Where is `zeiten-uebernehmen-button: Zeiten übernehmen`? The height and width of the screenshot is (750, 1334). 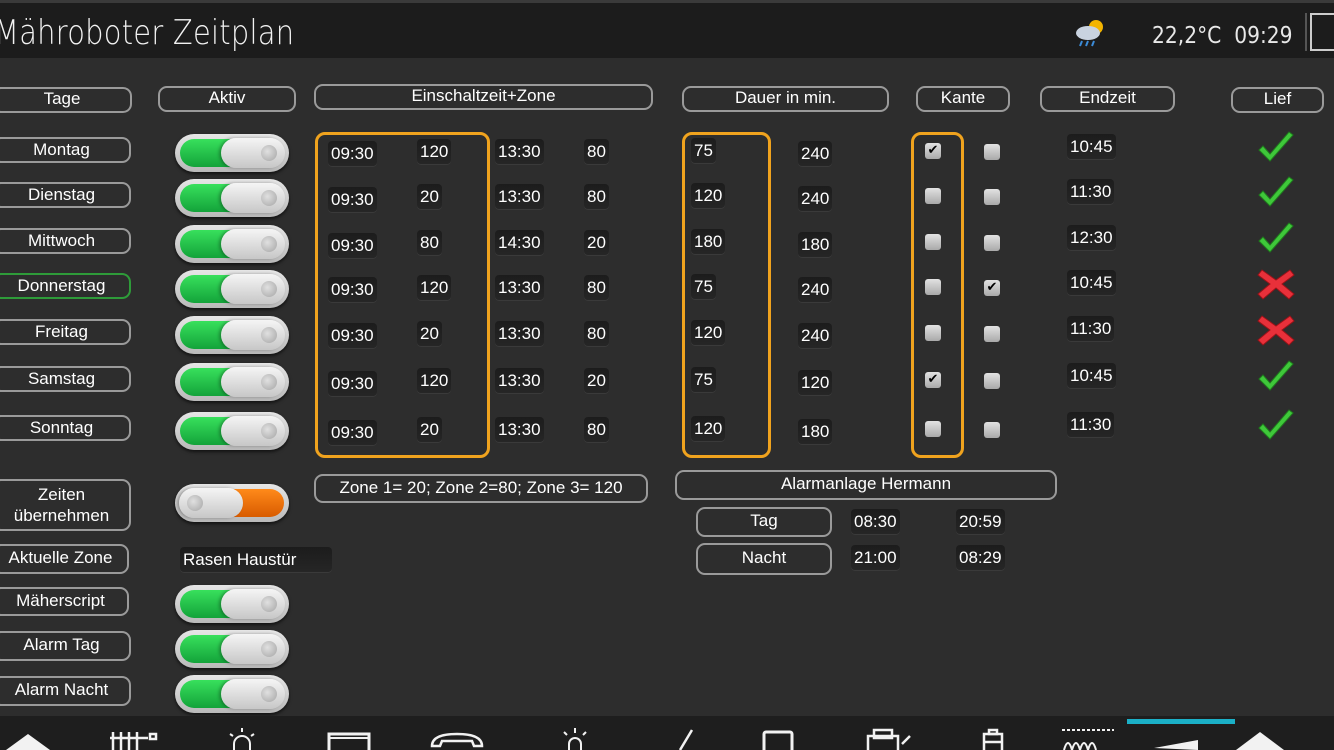
zeiten-uebernehmen-button: Zeiten übernehmen is located at coordinates (65, 505).